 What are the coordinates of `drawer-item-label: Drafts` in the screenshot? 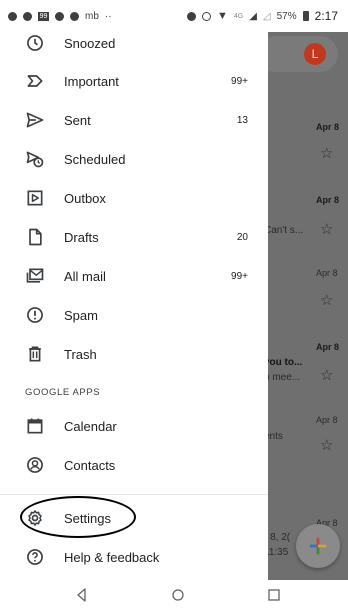 It's located at (81, 237).